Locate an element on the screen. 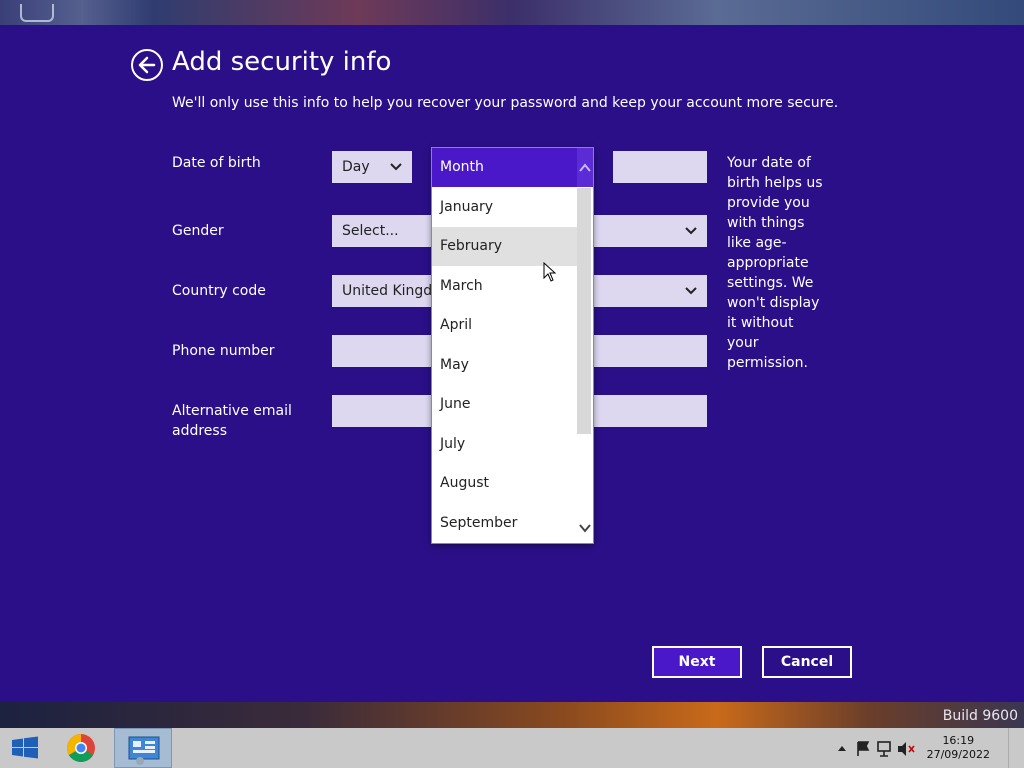  dropdown-option-february: February is located at coordinates (504, 246).